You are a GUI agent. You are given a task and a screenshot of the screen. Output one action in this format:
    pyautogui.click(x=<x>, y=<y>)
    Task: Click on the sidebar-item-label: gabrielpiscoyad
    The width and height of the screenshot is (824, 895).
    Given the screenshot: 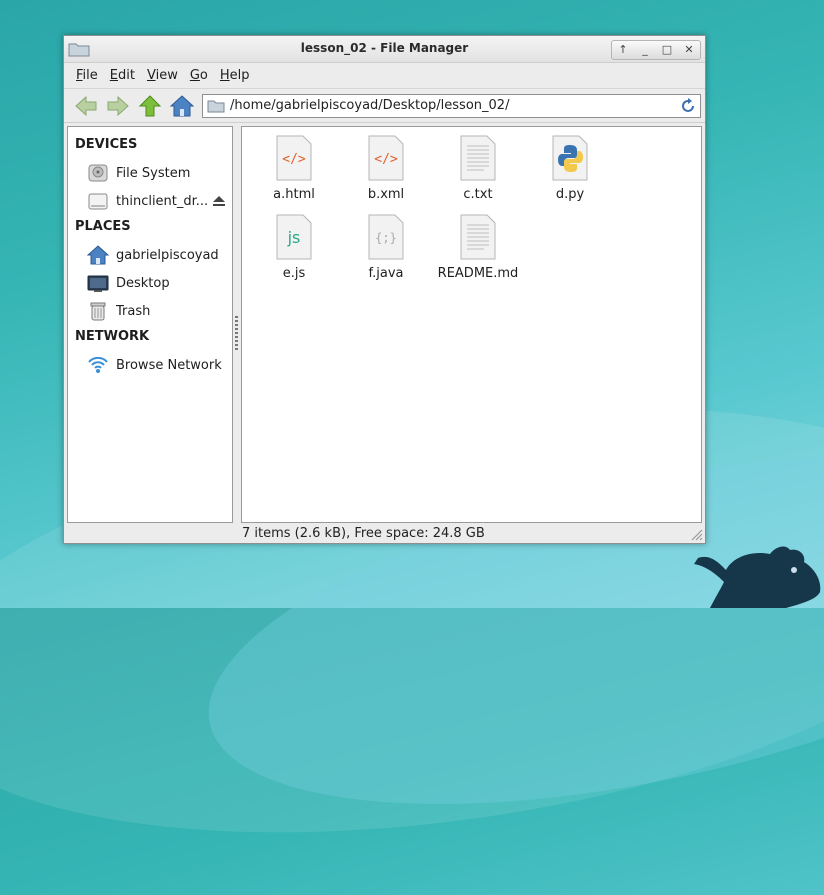 What is the action you would take?
    pyautogui.click(x=167, y=255)
    